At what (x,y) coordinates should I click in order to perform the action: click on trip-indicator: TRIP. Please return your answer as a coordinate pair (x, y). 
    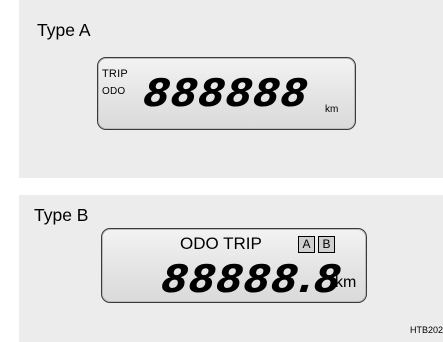
    Looking at the image, I should click on (115, 74).